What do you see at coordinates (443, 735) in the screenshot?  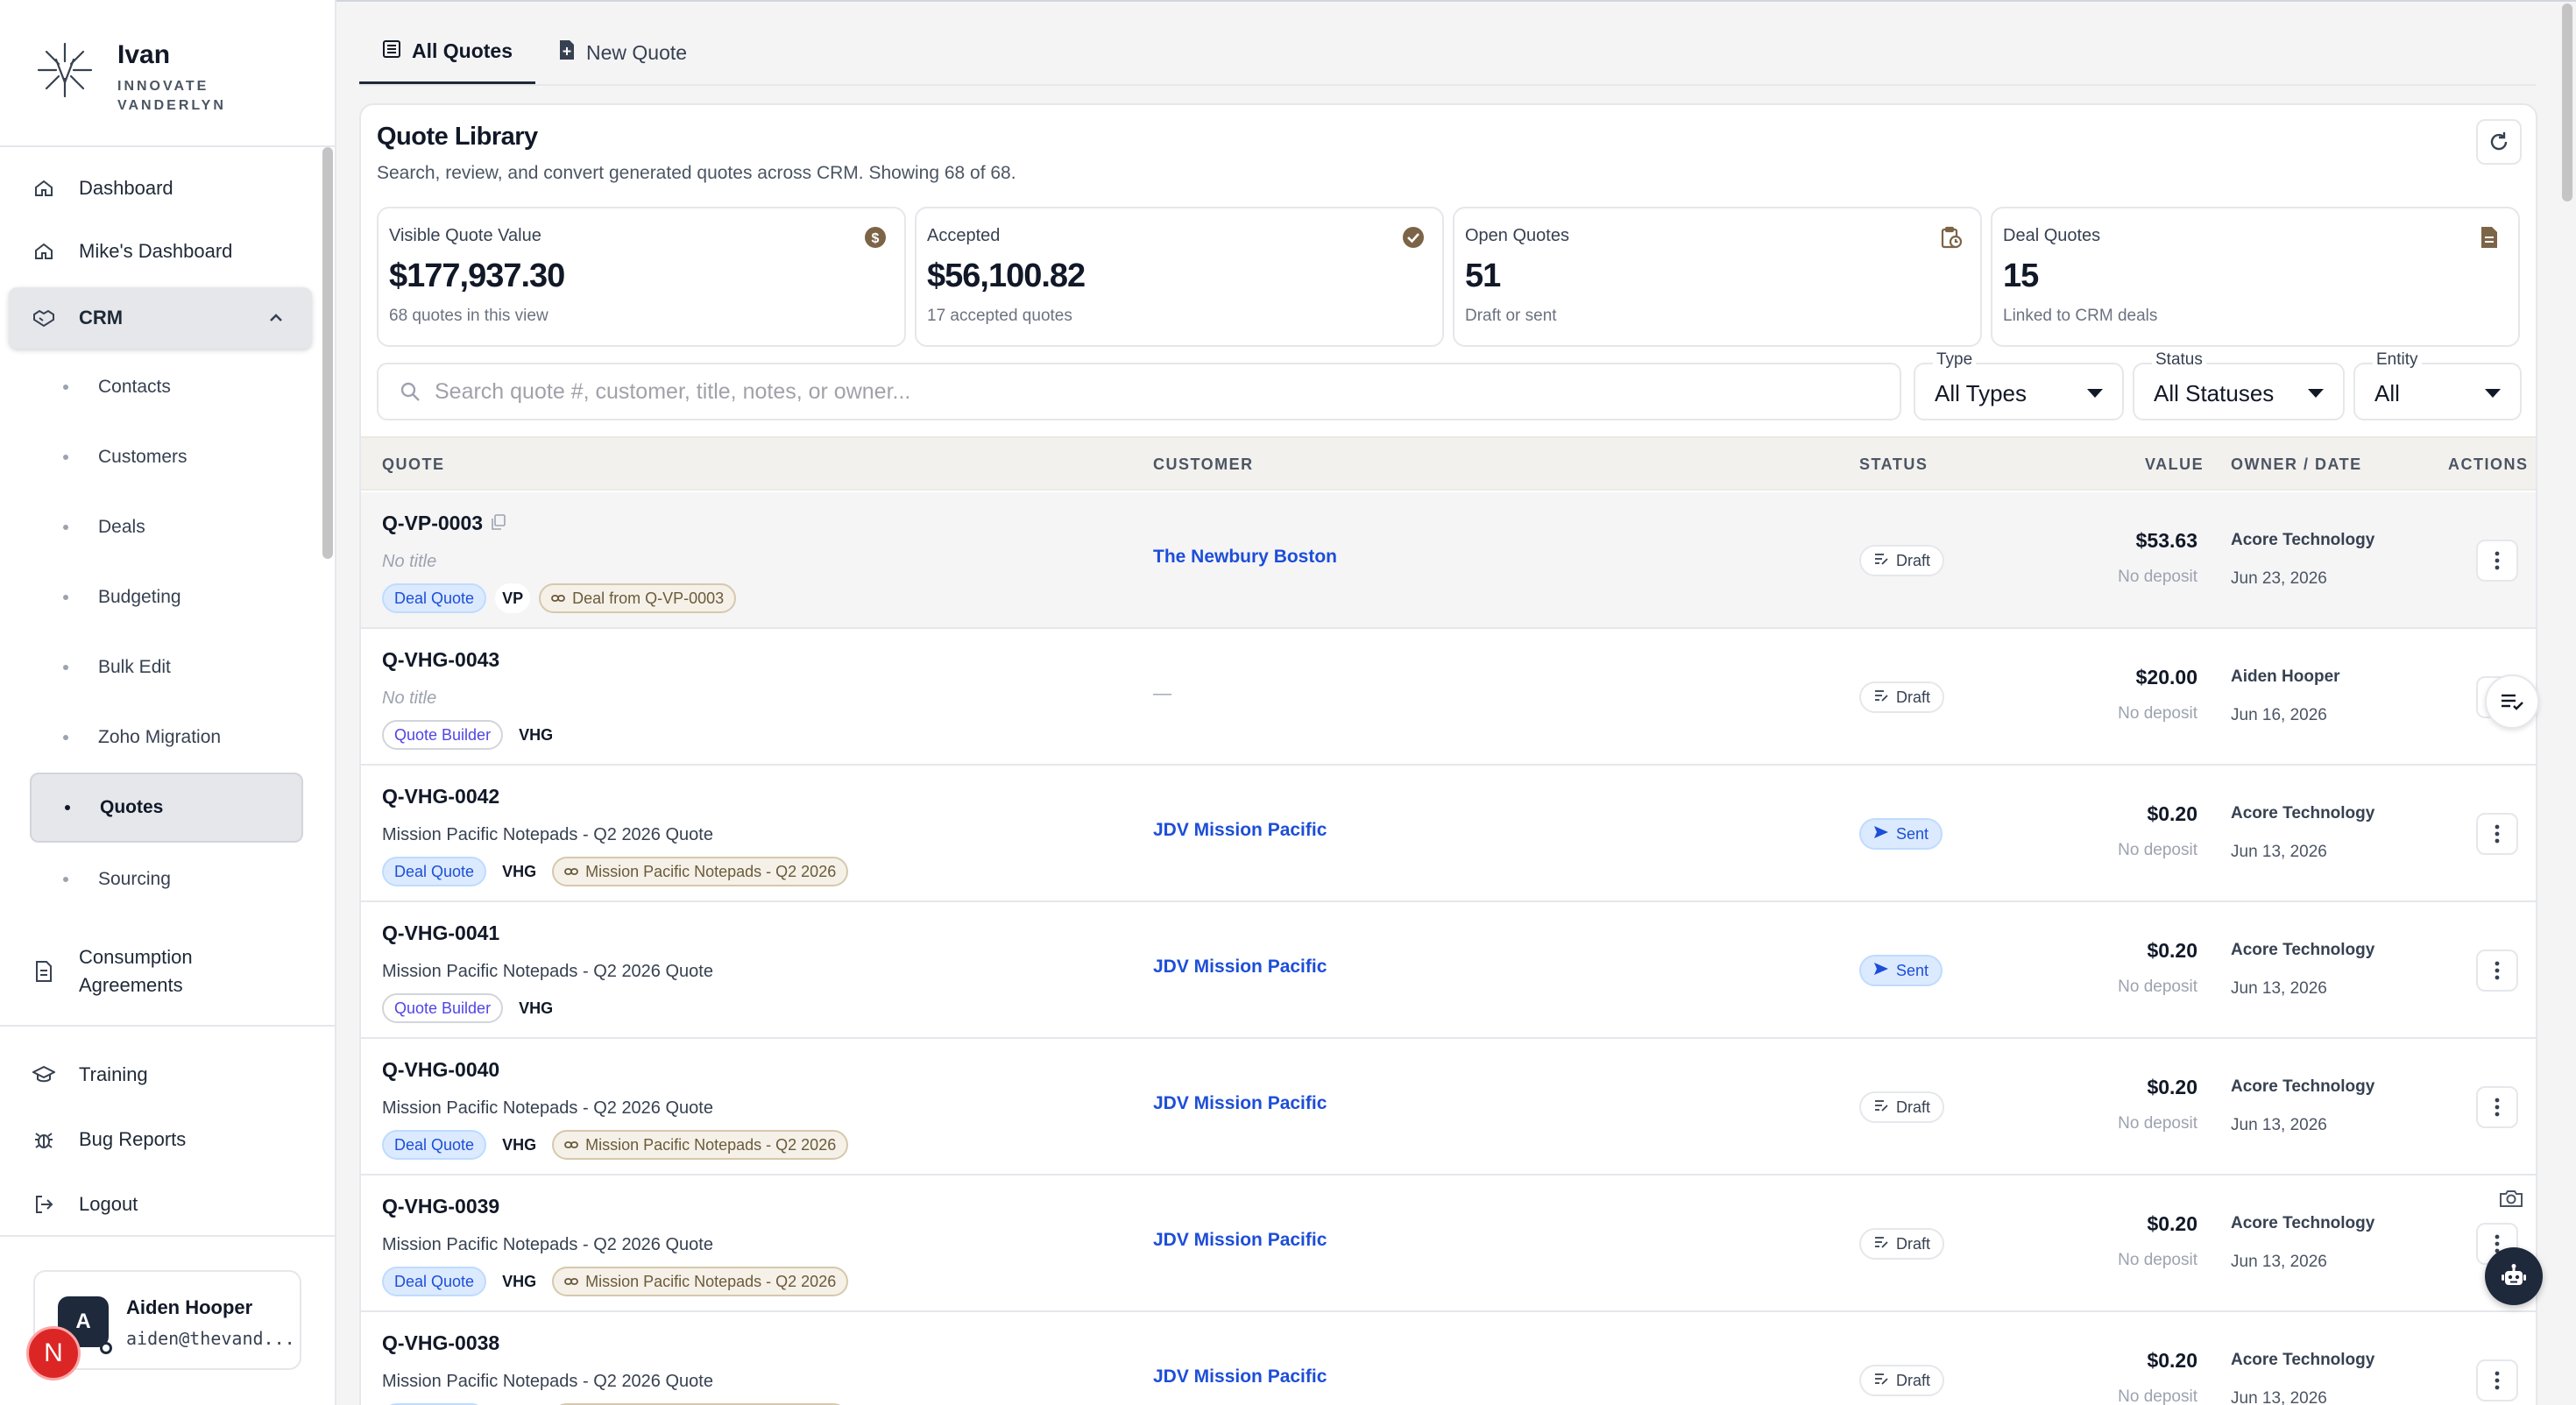 I see `tag-builder: Quote Builder` at bounding box center [443, 735].